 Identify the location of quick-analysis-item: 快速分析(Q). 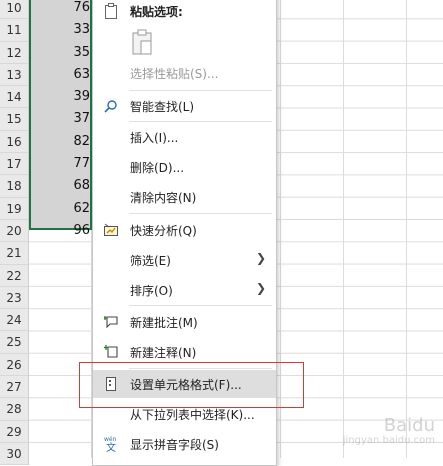
(184, 230).